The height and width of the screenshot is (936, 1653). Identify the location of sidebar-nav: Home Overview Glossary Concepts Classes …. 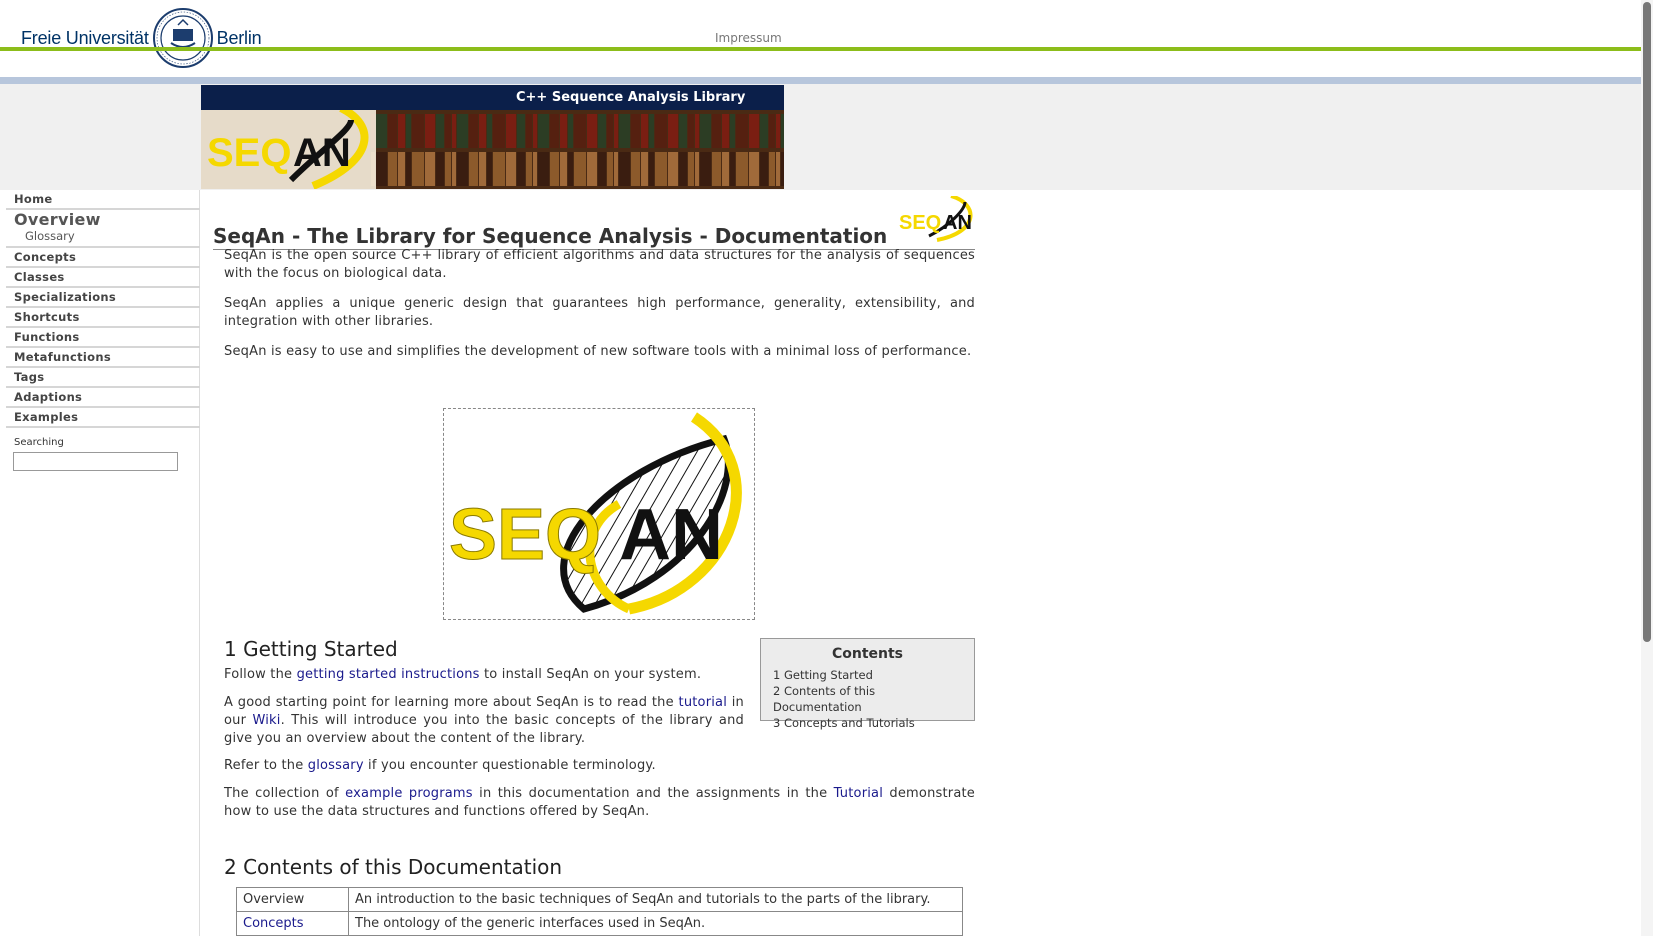
(100, 563).